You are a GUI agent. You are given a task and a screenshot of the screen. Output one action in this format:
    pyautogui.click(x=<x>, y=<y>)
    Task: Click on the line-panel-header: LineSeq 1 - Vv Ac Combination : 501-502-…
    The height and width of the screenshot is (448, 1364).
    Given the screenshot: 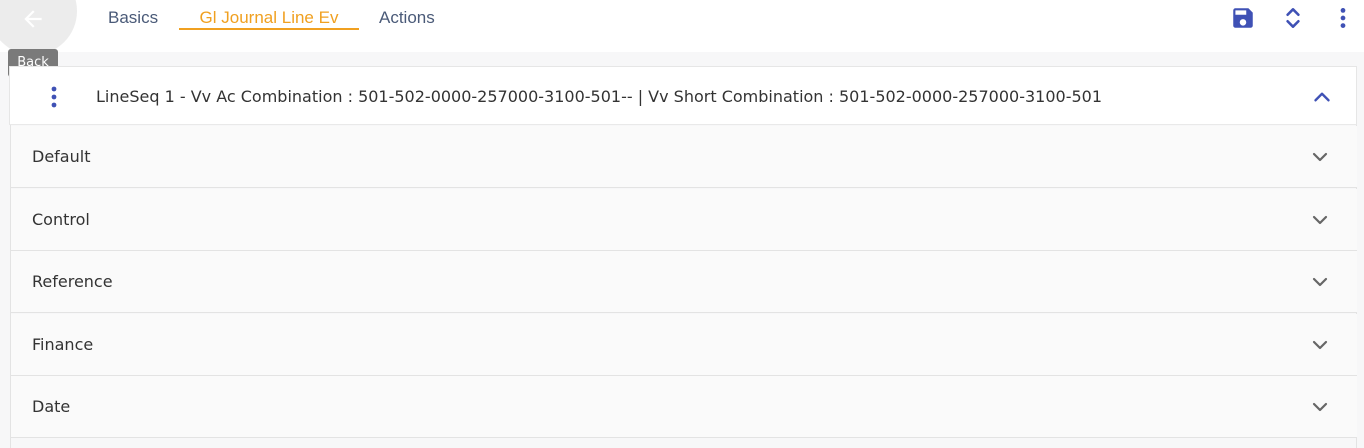 What is the action you would take?
    pyautogui.click(x=683, y=95)
    